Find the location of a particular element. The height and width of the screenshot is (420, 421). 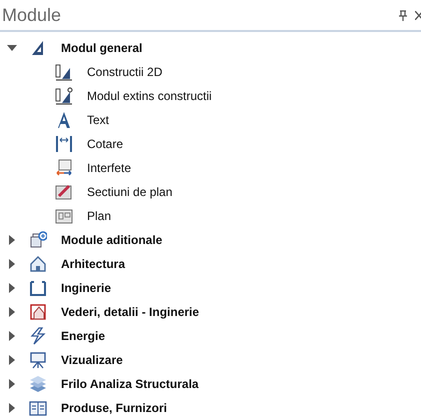

interface-icon is located at coordinates (64, 168).